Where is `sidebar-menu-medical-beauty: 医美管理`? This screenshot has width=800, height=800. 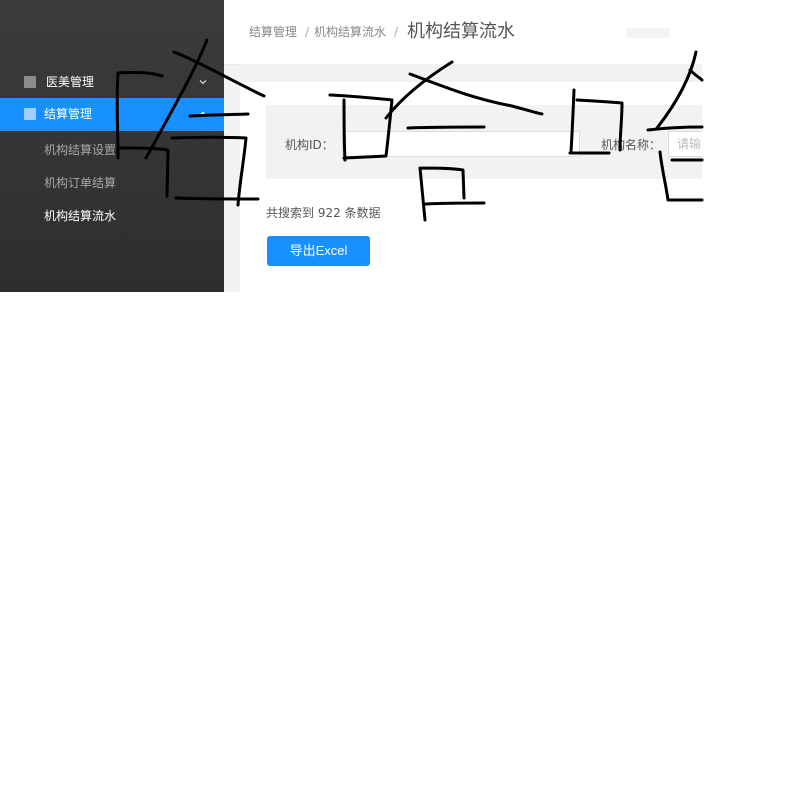 sidebar-menu-medical-beauty: 医美管理 is located at coordinates (112, 82).